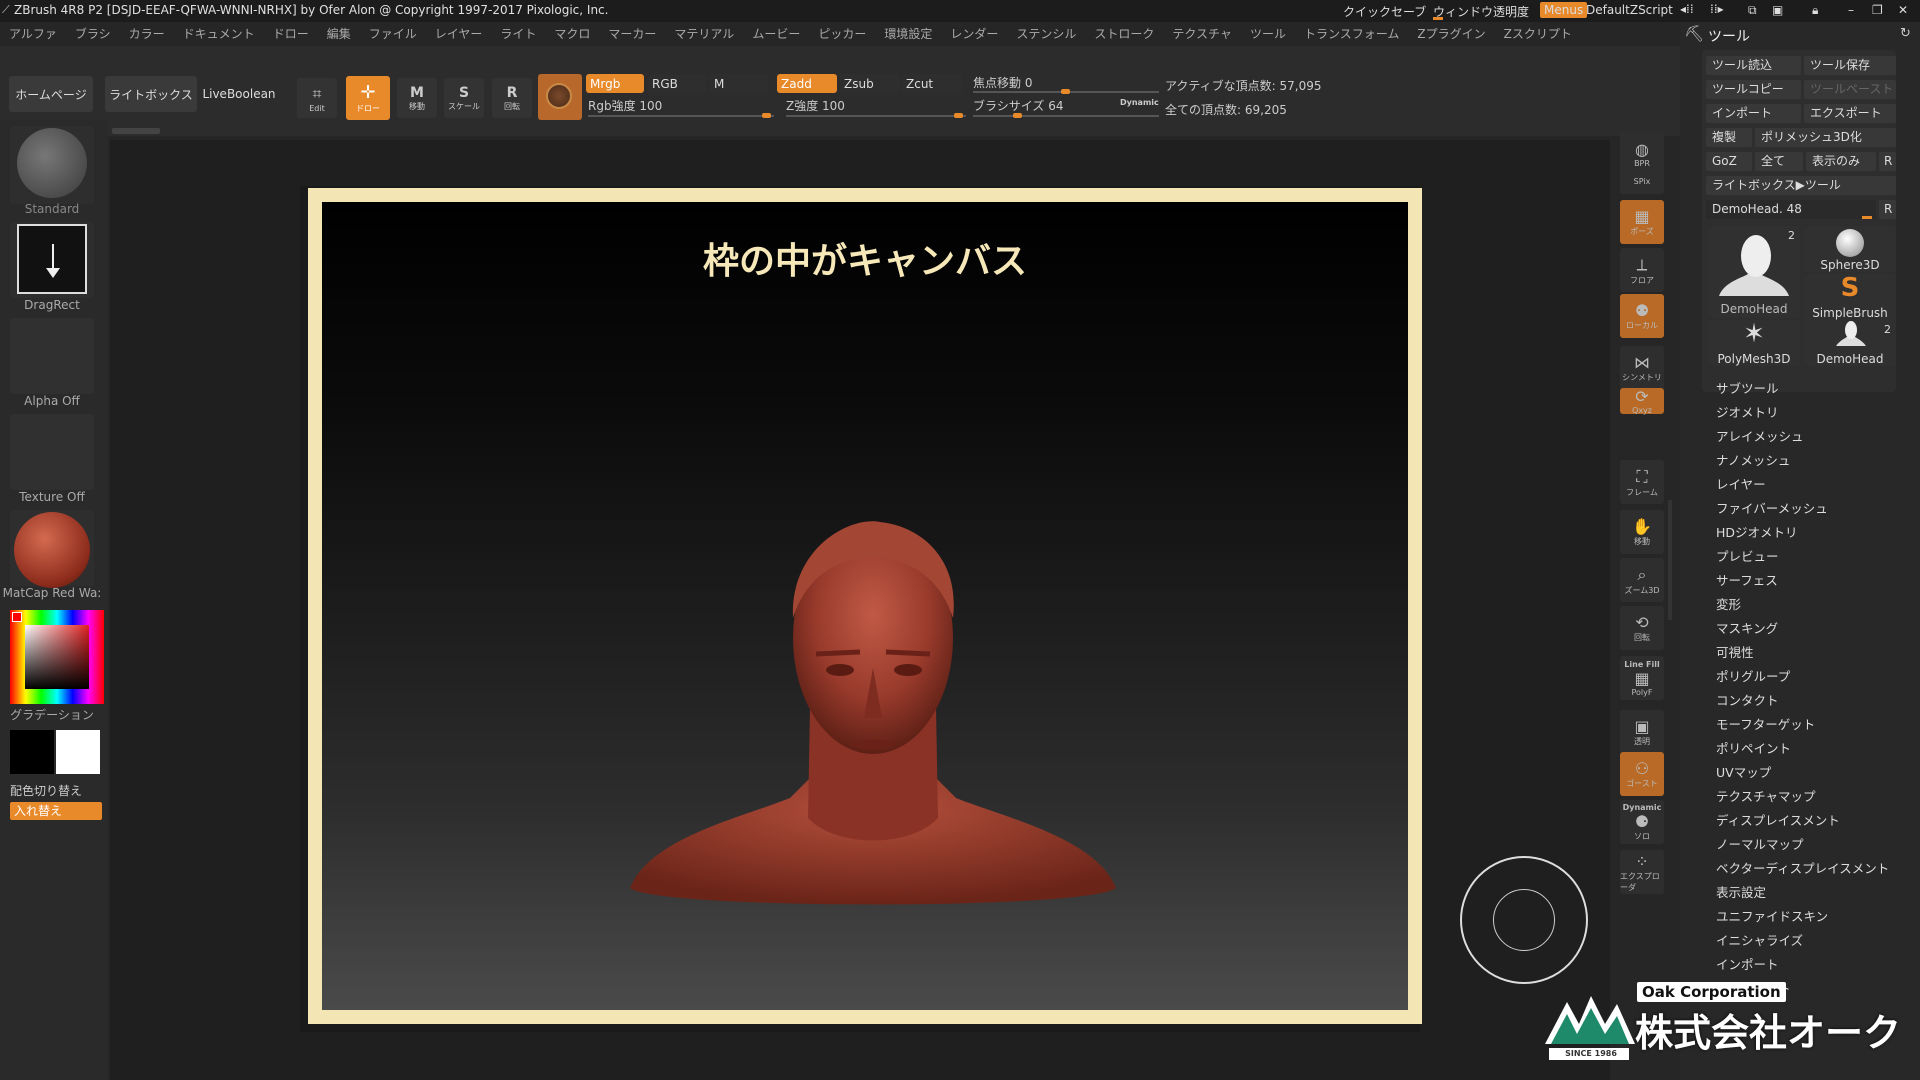  Describe the element at coordinates (1747, 699) in the screenshot. I see `subpalette-item: コンタクト` at that location.